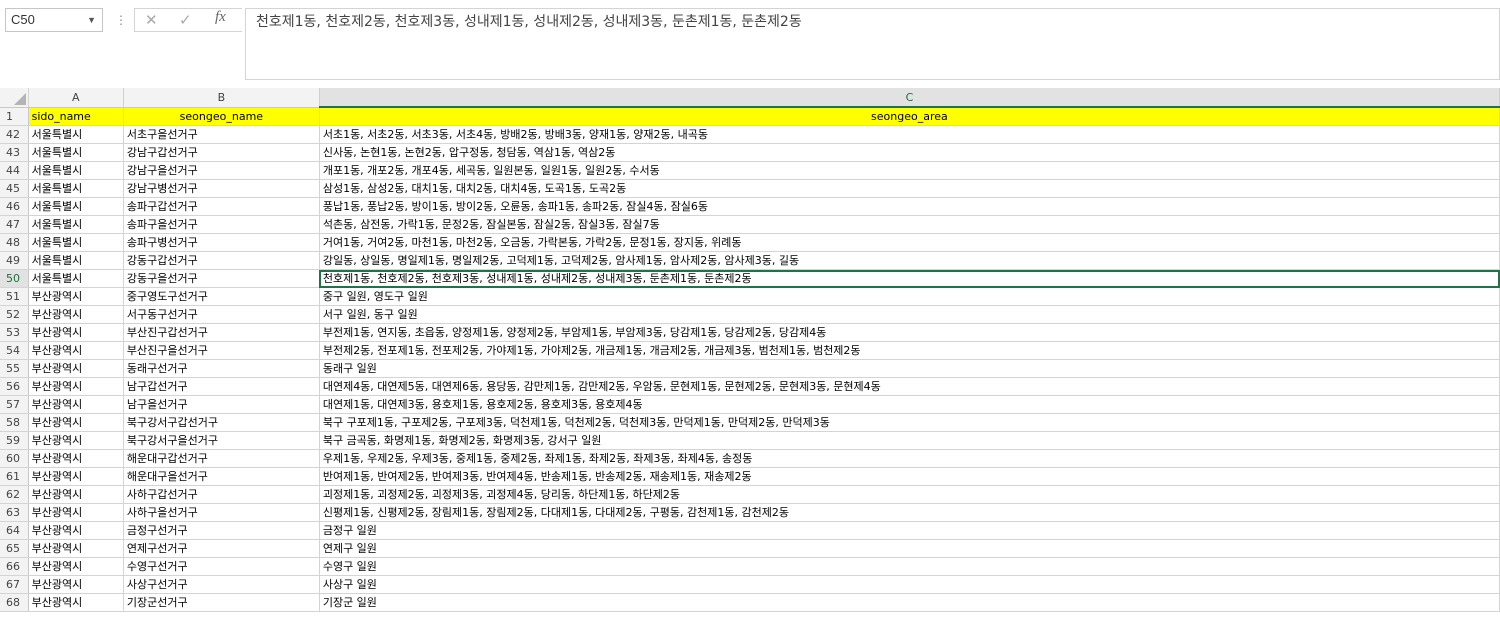 This screenshot has height=622, width=1500. Describe the element at coordinates (14, 512) in the screenshot. I see `row-header: 63` at that location.